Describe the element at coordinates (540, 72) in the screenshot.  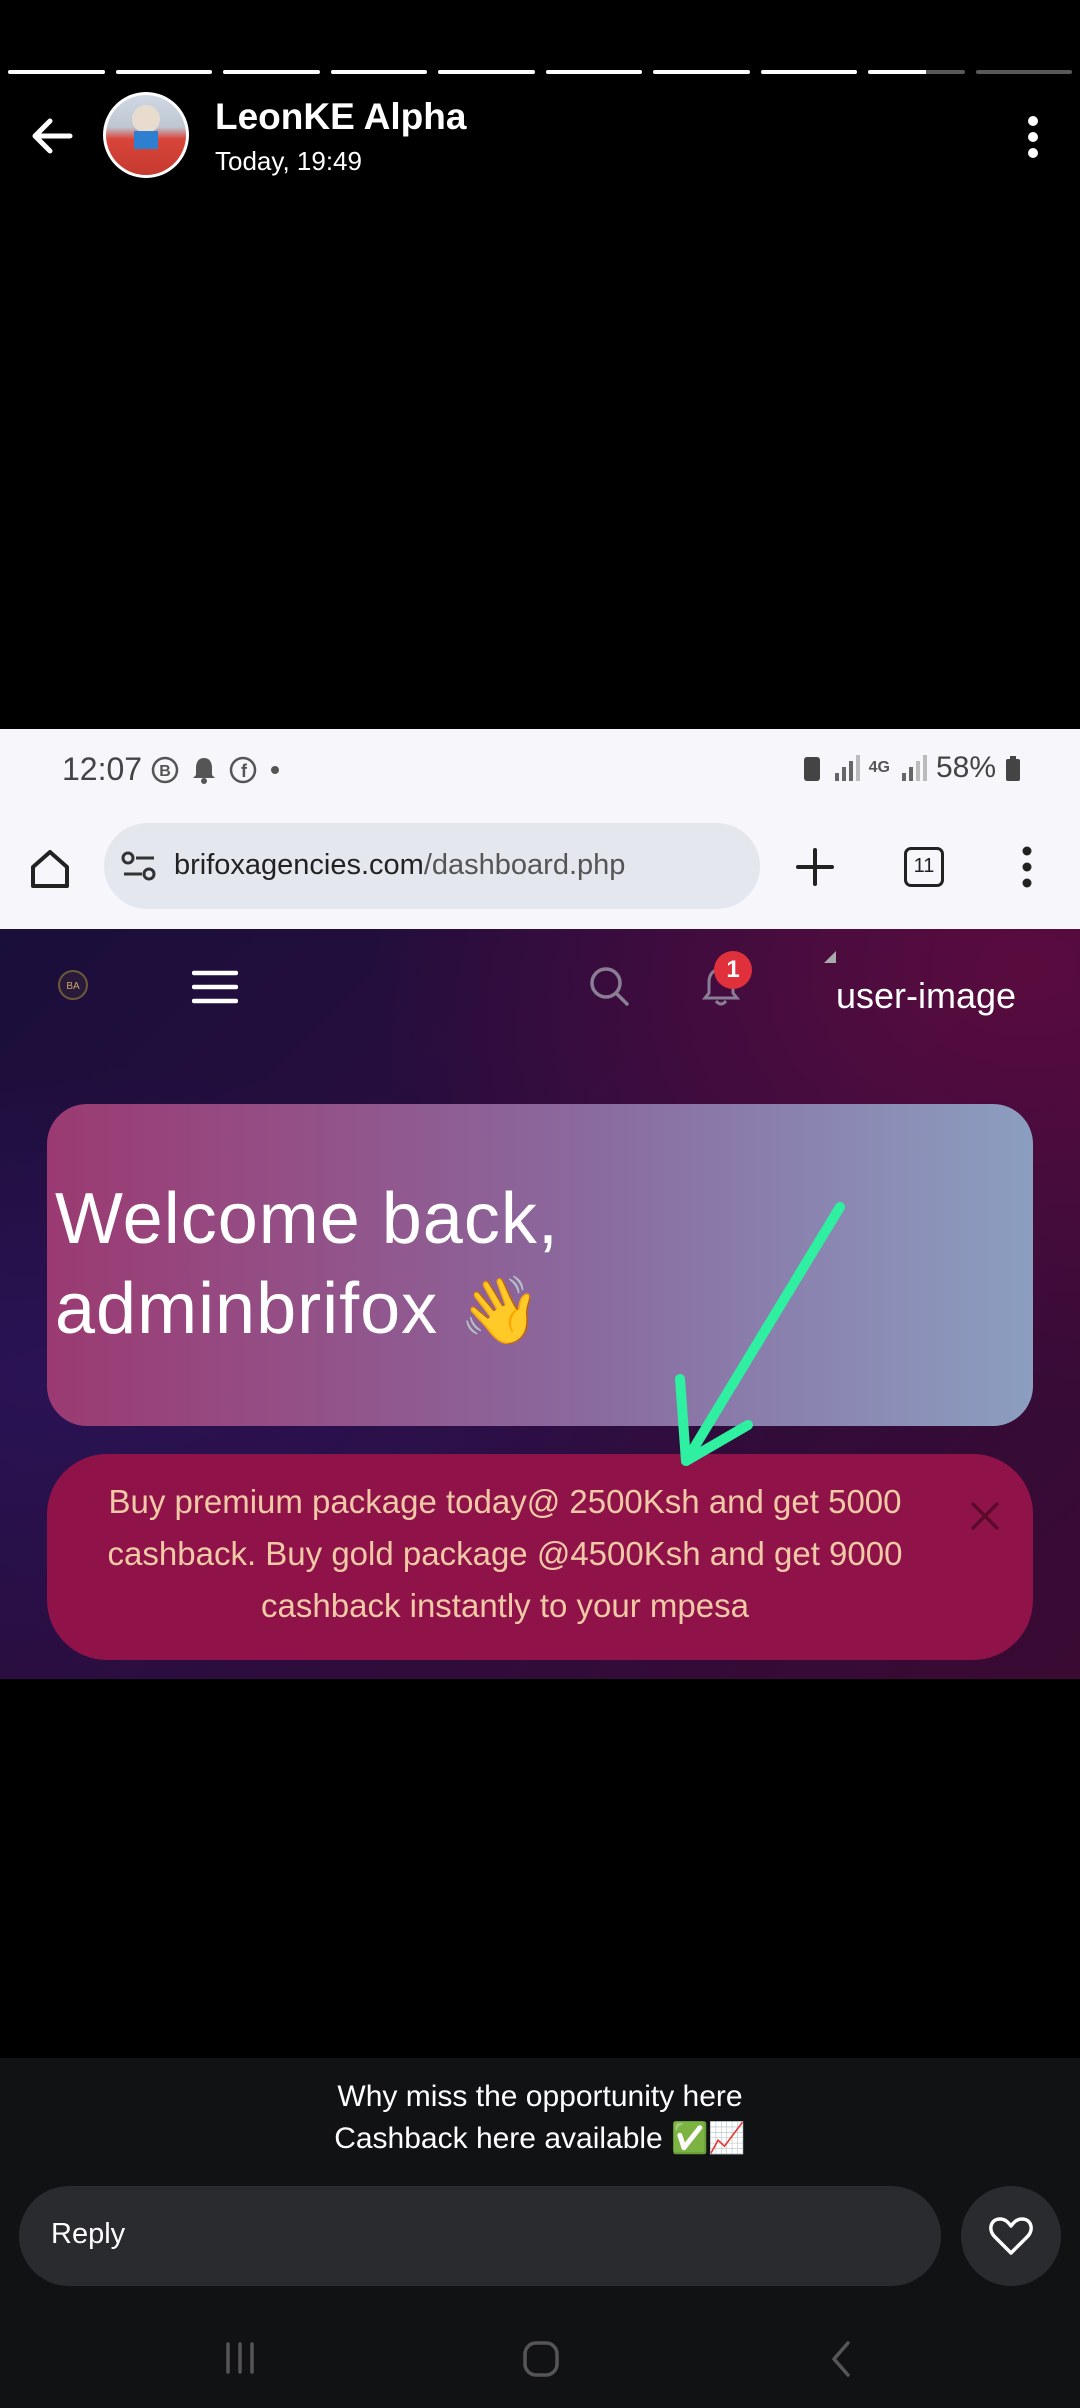
I see `story-progress-bar` at that location.